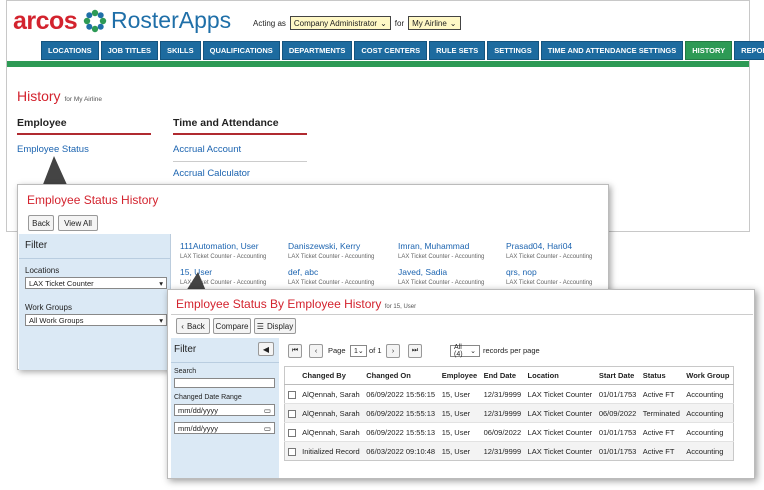 The height and width of the screenshot is (490, 764). What do you see at coordinates (223, 246) in the screenshot?
I see `employee-name-link: 111Automation, User` at bounding box center [223, 246].